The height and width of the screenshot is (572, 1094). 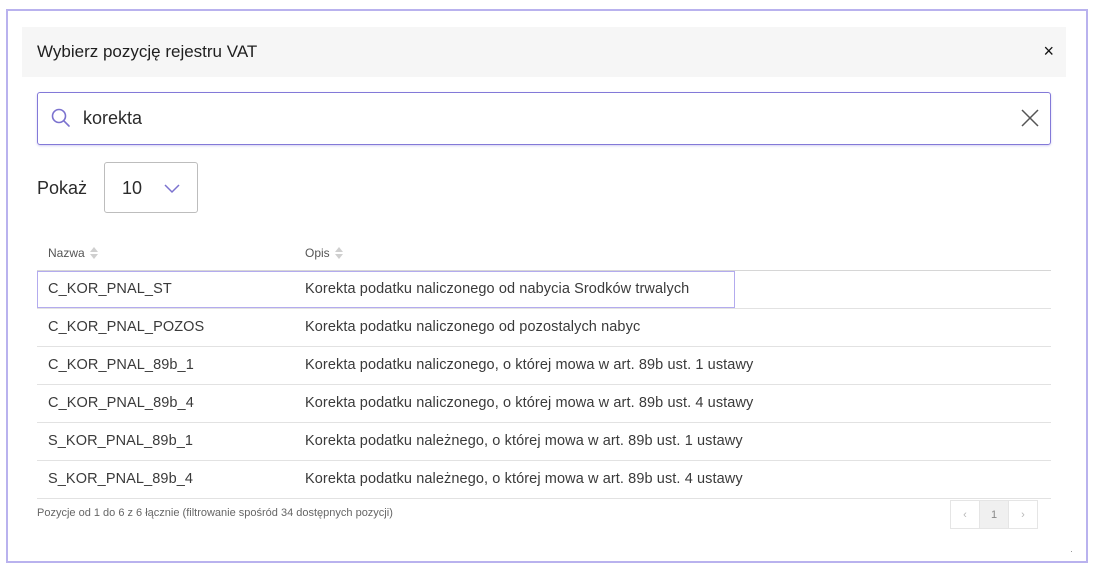 What do you see at coordinates (61, 120) in the screenshot?
I see `search-icon` at bounding box center [61, 120].